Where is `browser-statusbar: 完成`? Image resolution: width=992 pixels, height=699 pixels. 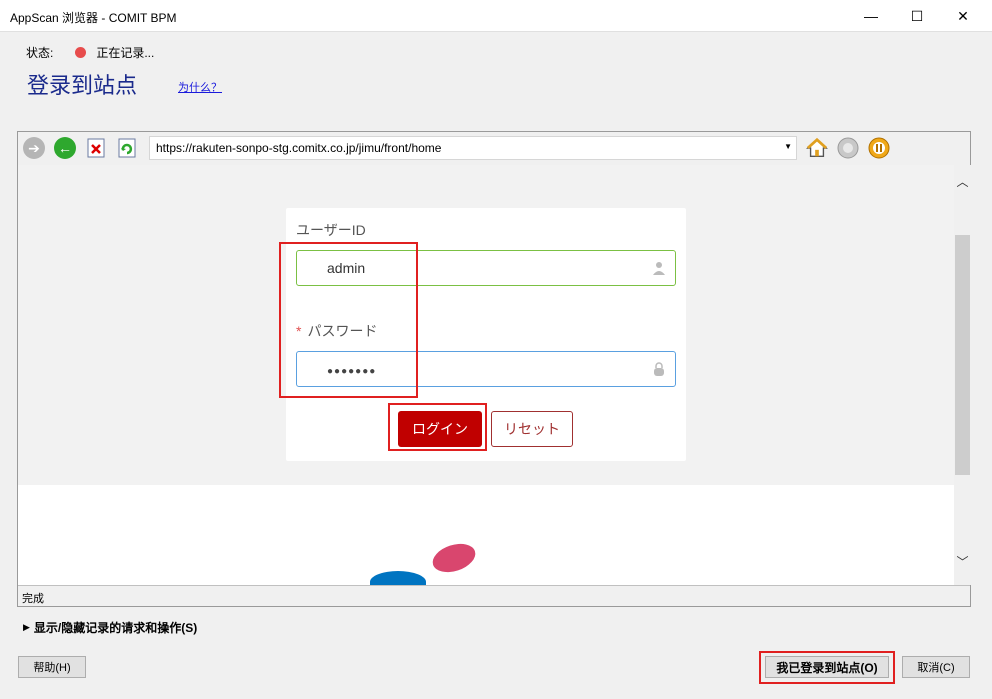
browser-statusbar: 完成 is located at coordinates (494, 595).